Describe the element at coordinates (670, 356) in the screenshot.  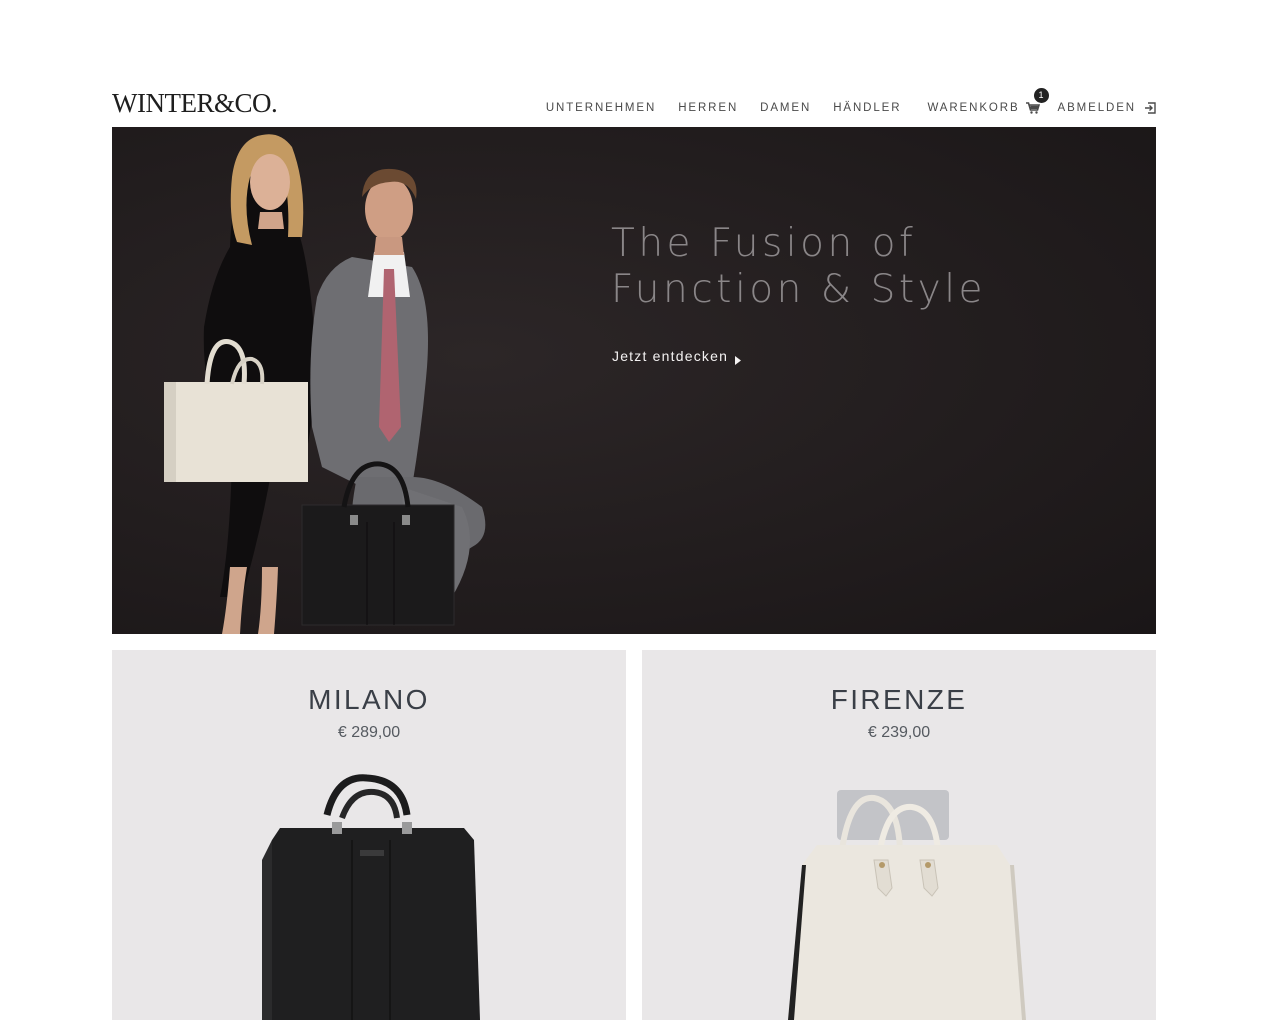
I see `hero-cta-label: Jetzt entdecken` at that location.